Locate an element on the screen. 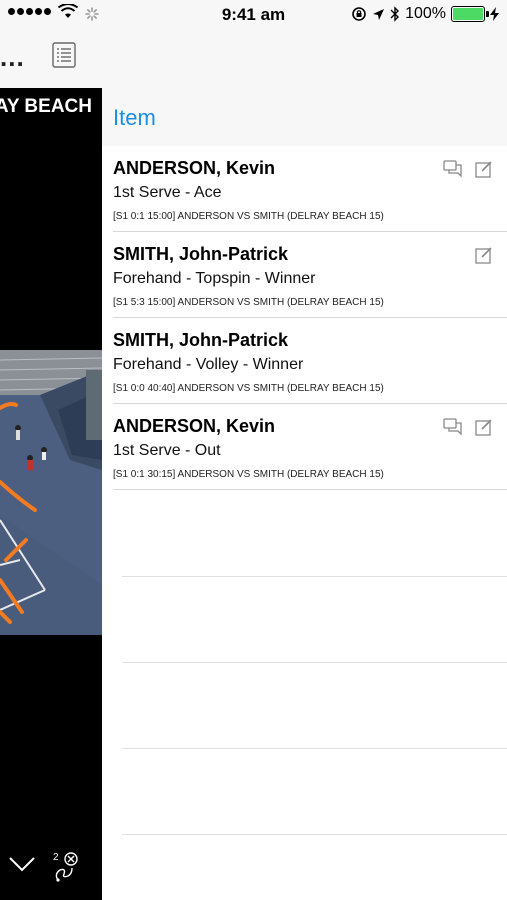 The image size is (507, 900). list-icon is located at coordinates (64, 55).